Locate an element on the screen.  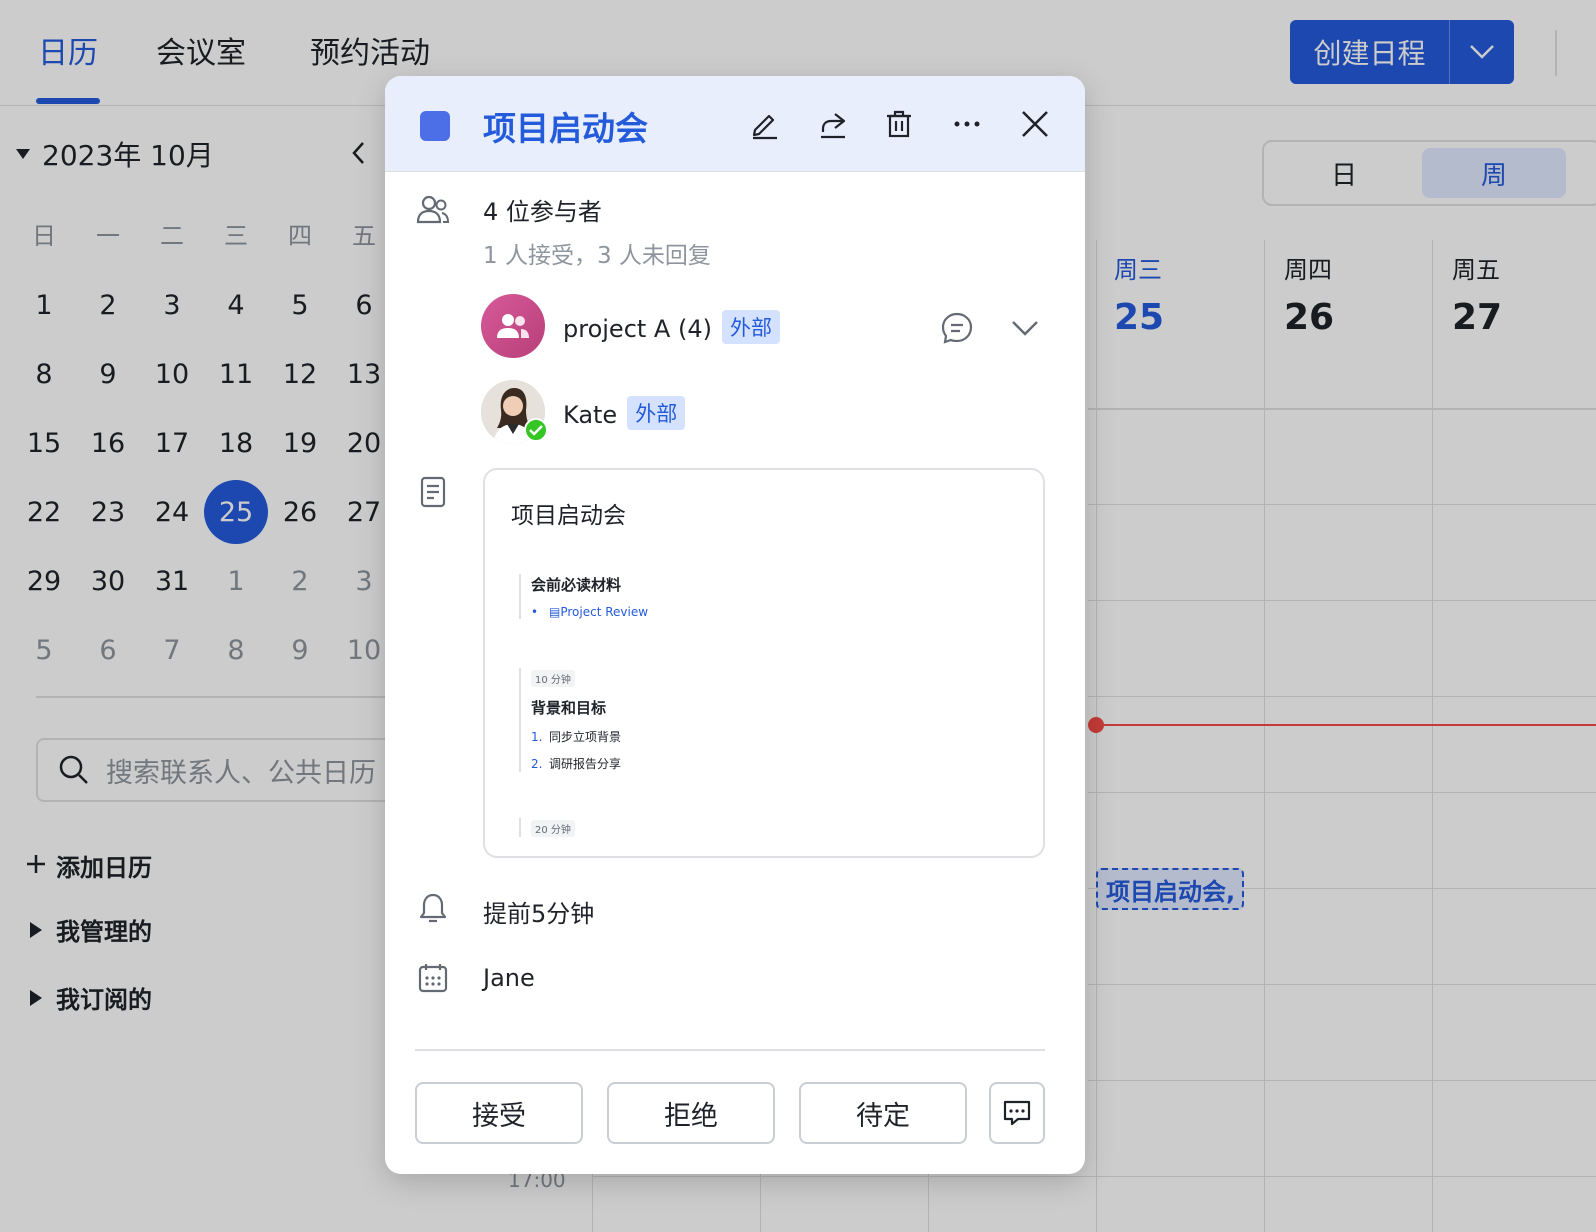
attendee-name: project A (4) is located at coordinates (637, 329).